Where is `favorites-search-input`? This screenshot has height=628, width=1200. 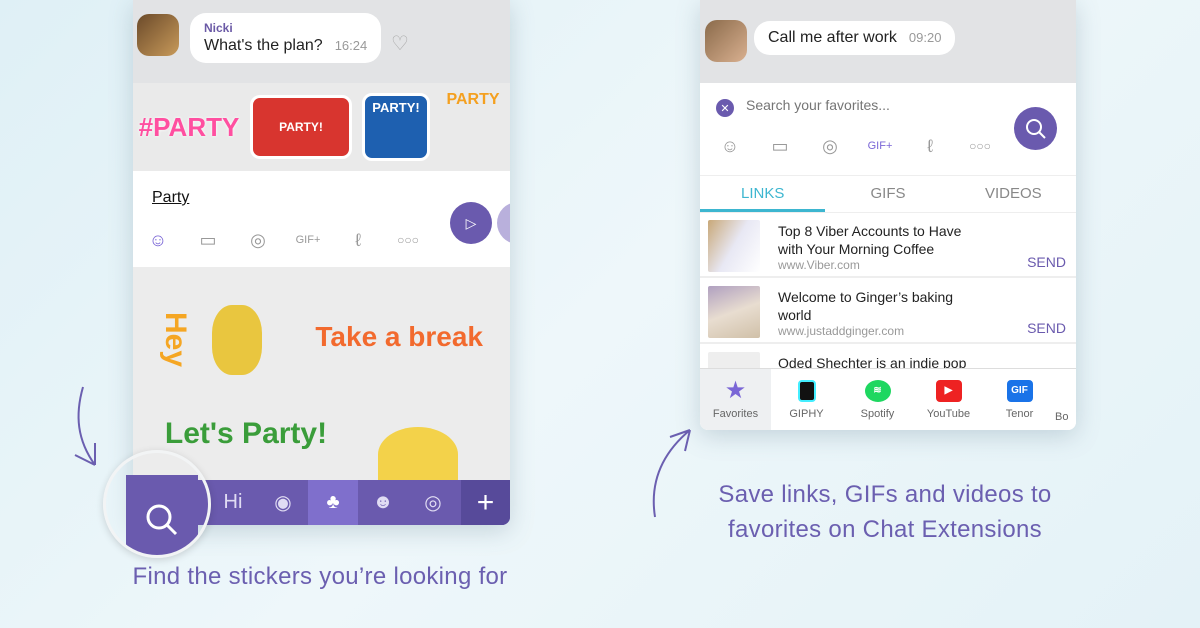
favorites-search-input is located at coordinates (846, 105).